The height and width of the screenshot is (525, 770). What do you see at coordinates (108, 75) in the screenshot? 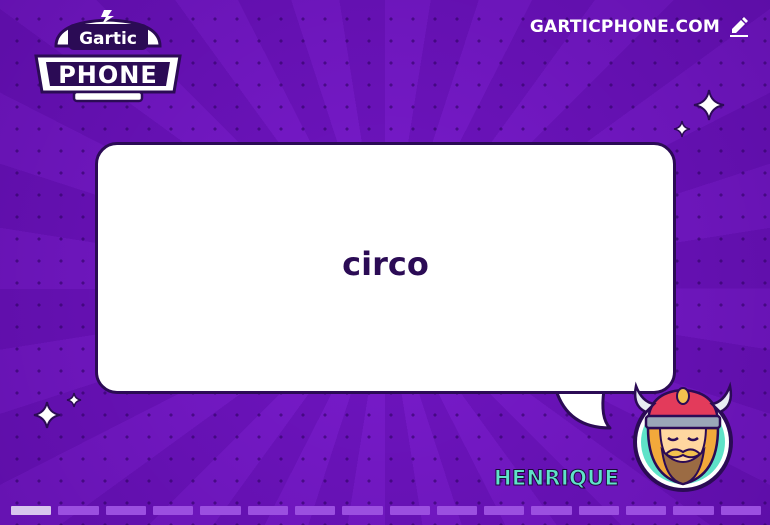
I see `logo-main-word: PHONE` at bounding box center [108, 75].